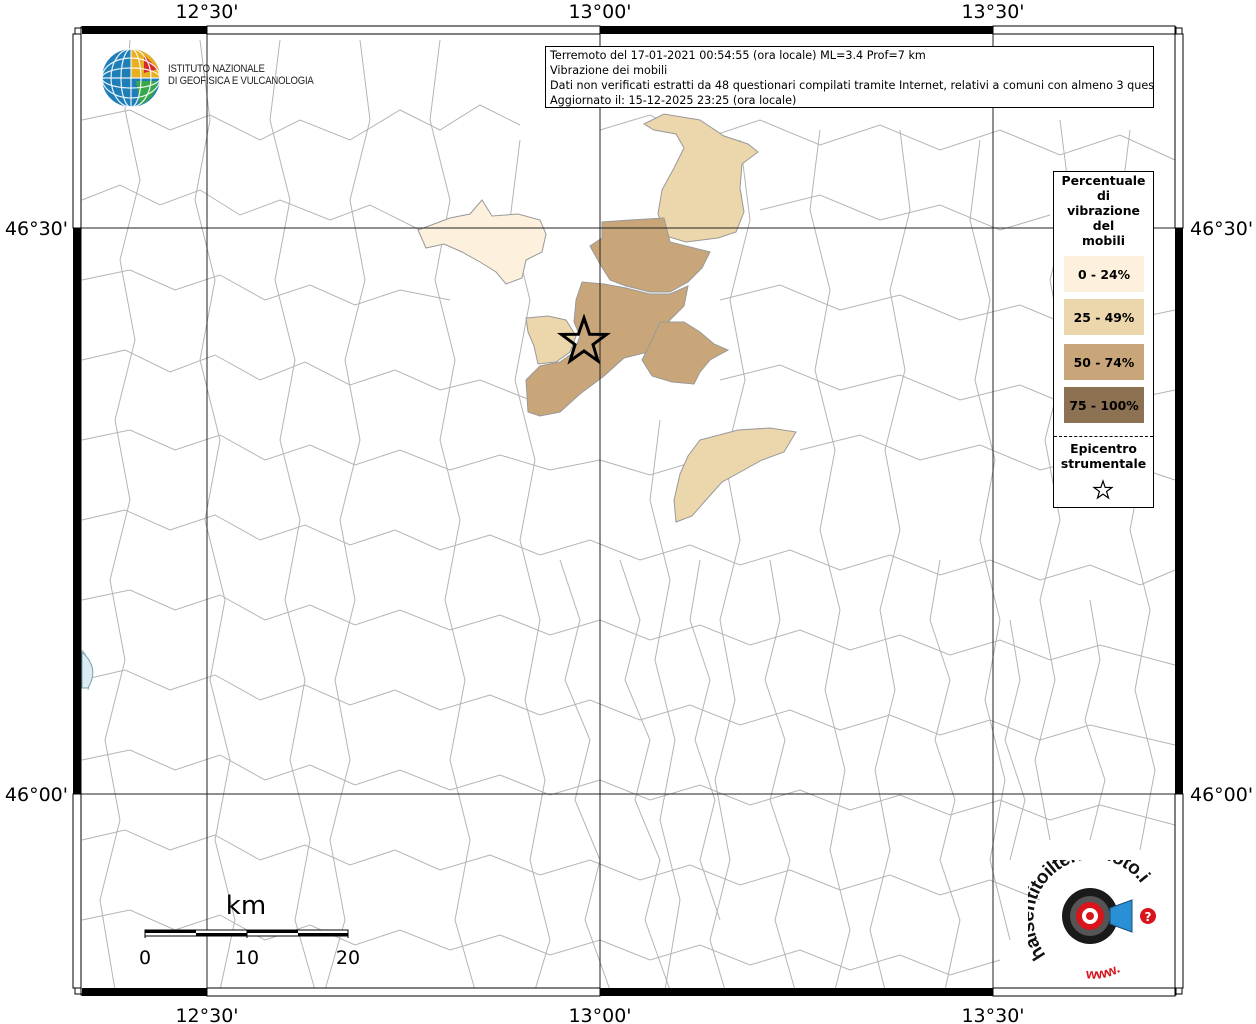 The image size is (1256, 1024). Describe the element at coordinates (1103, 448) in the screenshot. I see `legend-epicenter-line: Epicentro` at that location.